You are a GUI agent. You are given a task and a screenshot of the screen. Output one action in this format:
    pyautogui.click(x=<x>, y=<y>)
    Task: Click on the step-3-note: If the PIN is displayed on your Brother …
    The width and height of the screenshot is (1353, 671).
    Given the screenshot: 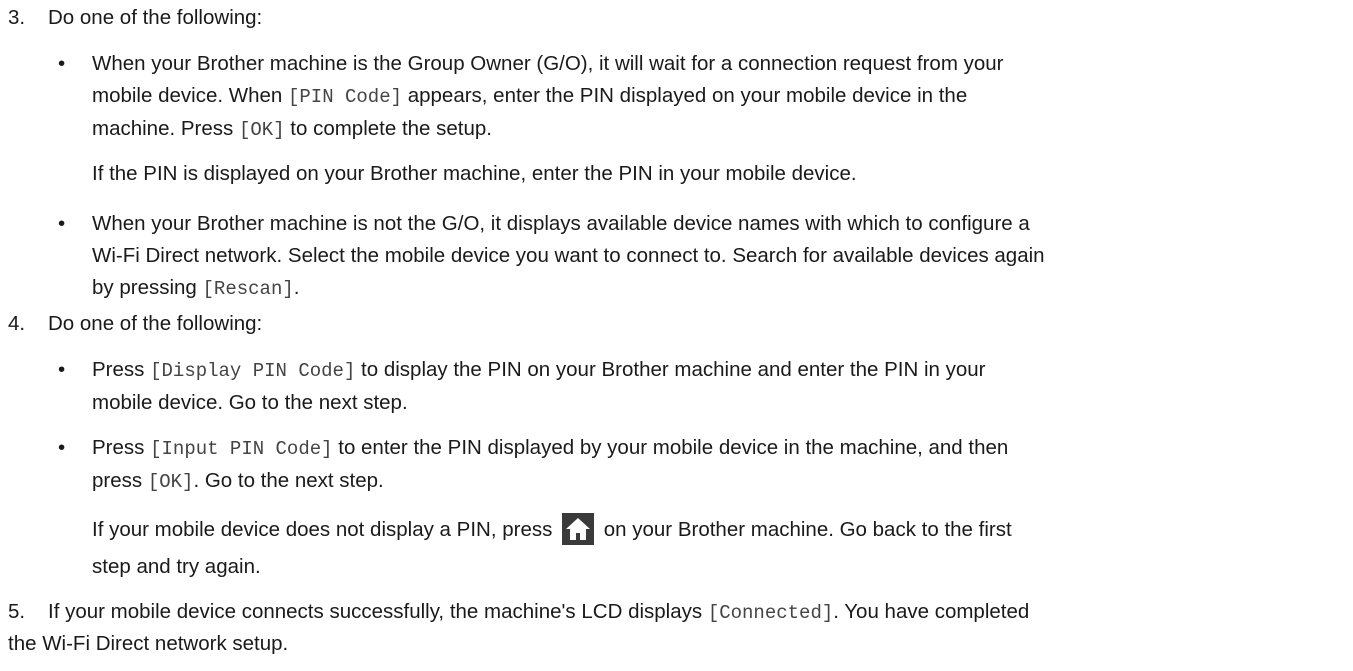 What is the action you would take?
    pyautogui.click(x=474, y=173)
    